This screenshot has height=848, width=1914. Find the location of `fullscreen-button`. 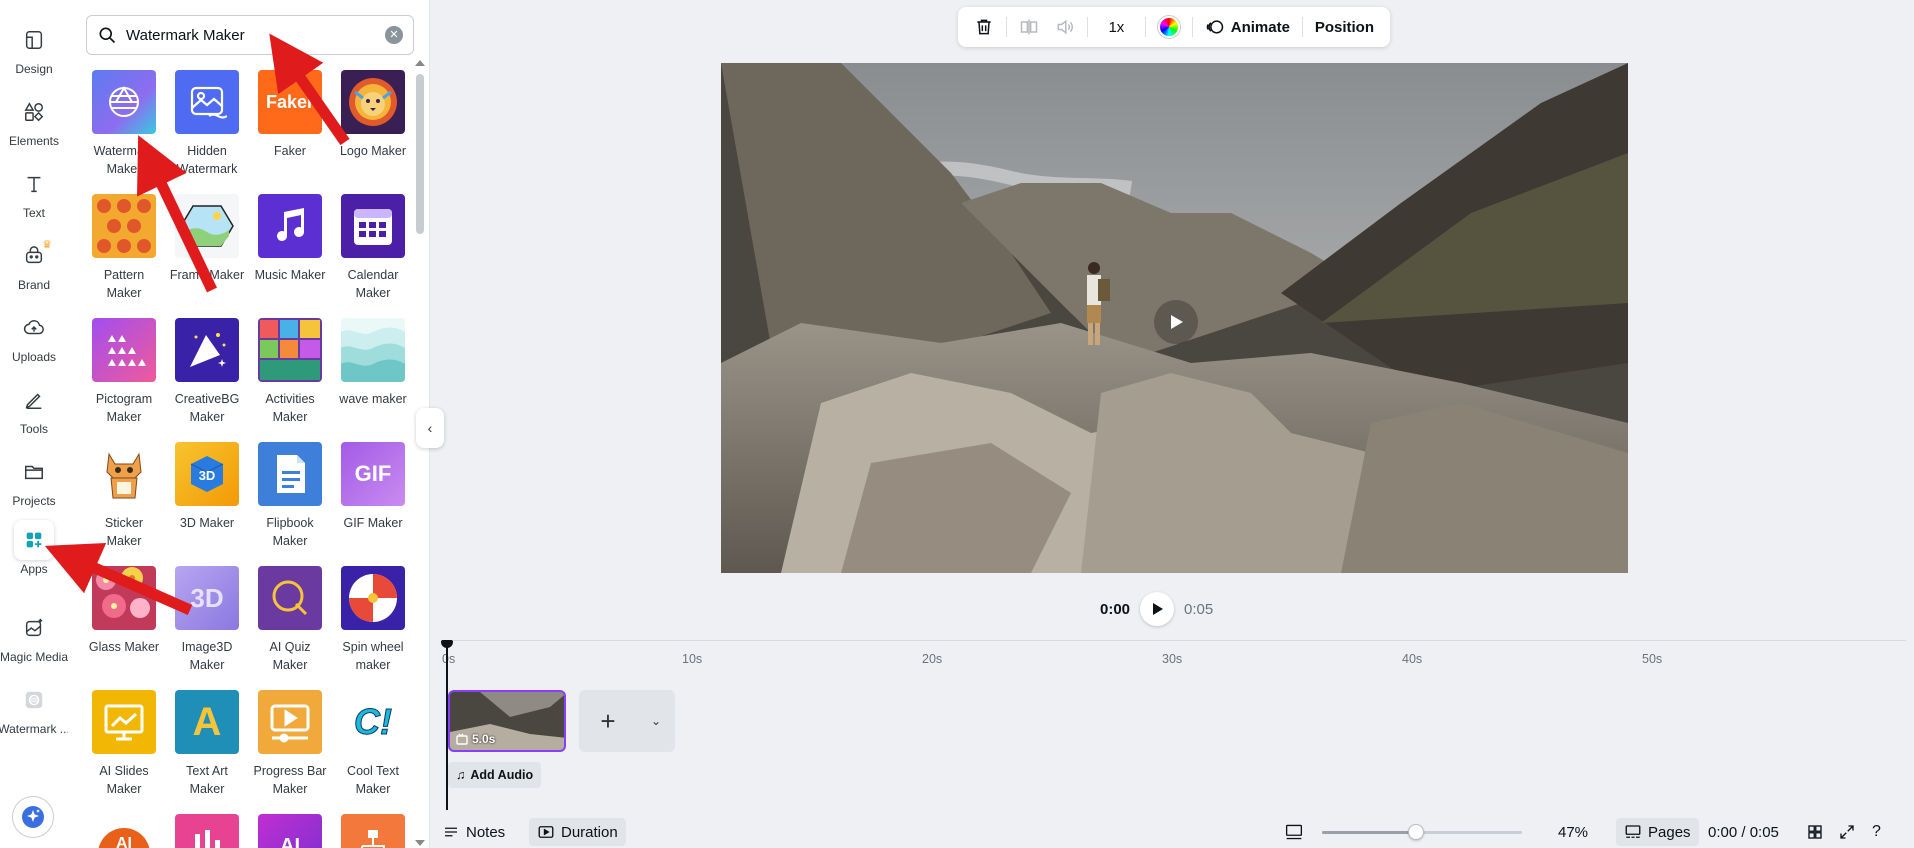

fullscreen-button is located at coordinates (1847, 832).